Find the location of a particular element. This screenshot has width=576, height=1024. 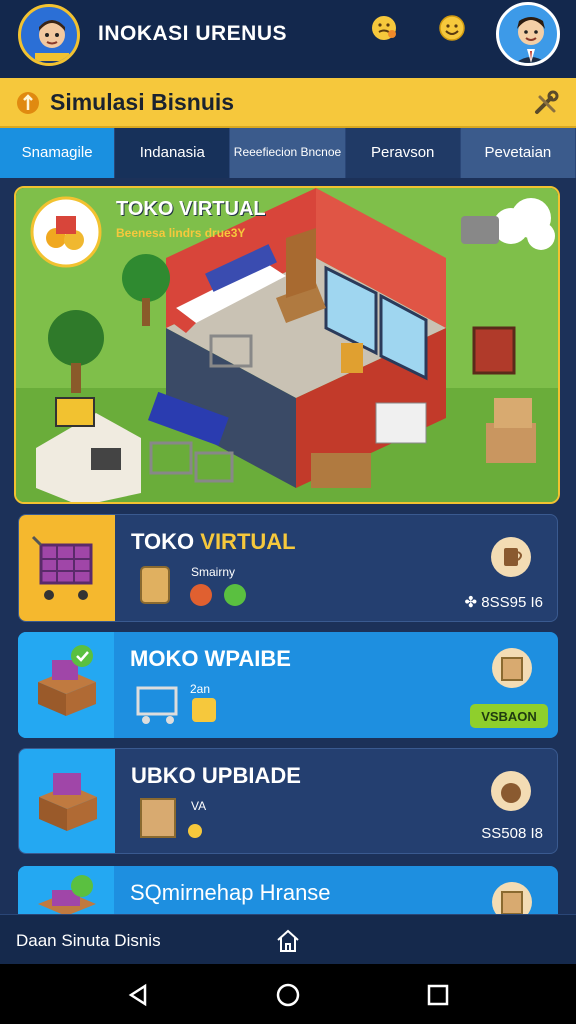

list-item: UBKO UPBIADE VA SS508 I8 is located at coordinates (288, 801).